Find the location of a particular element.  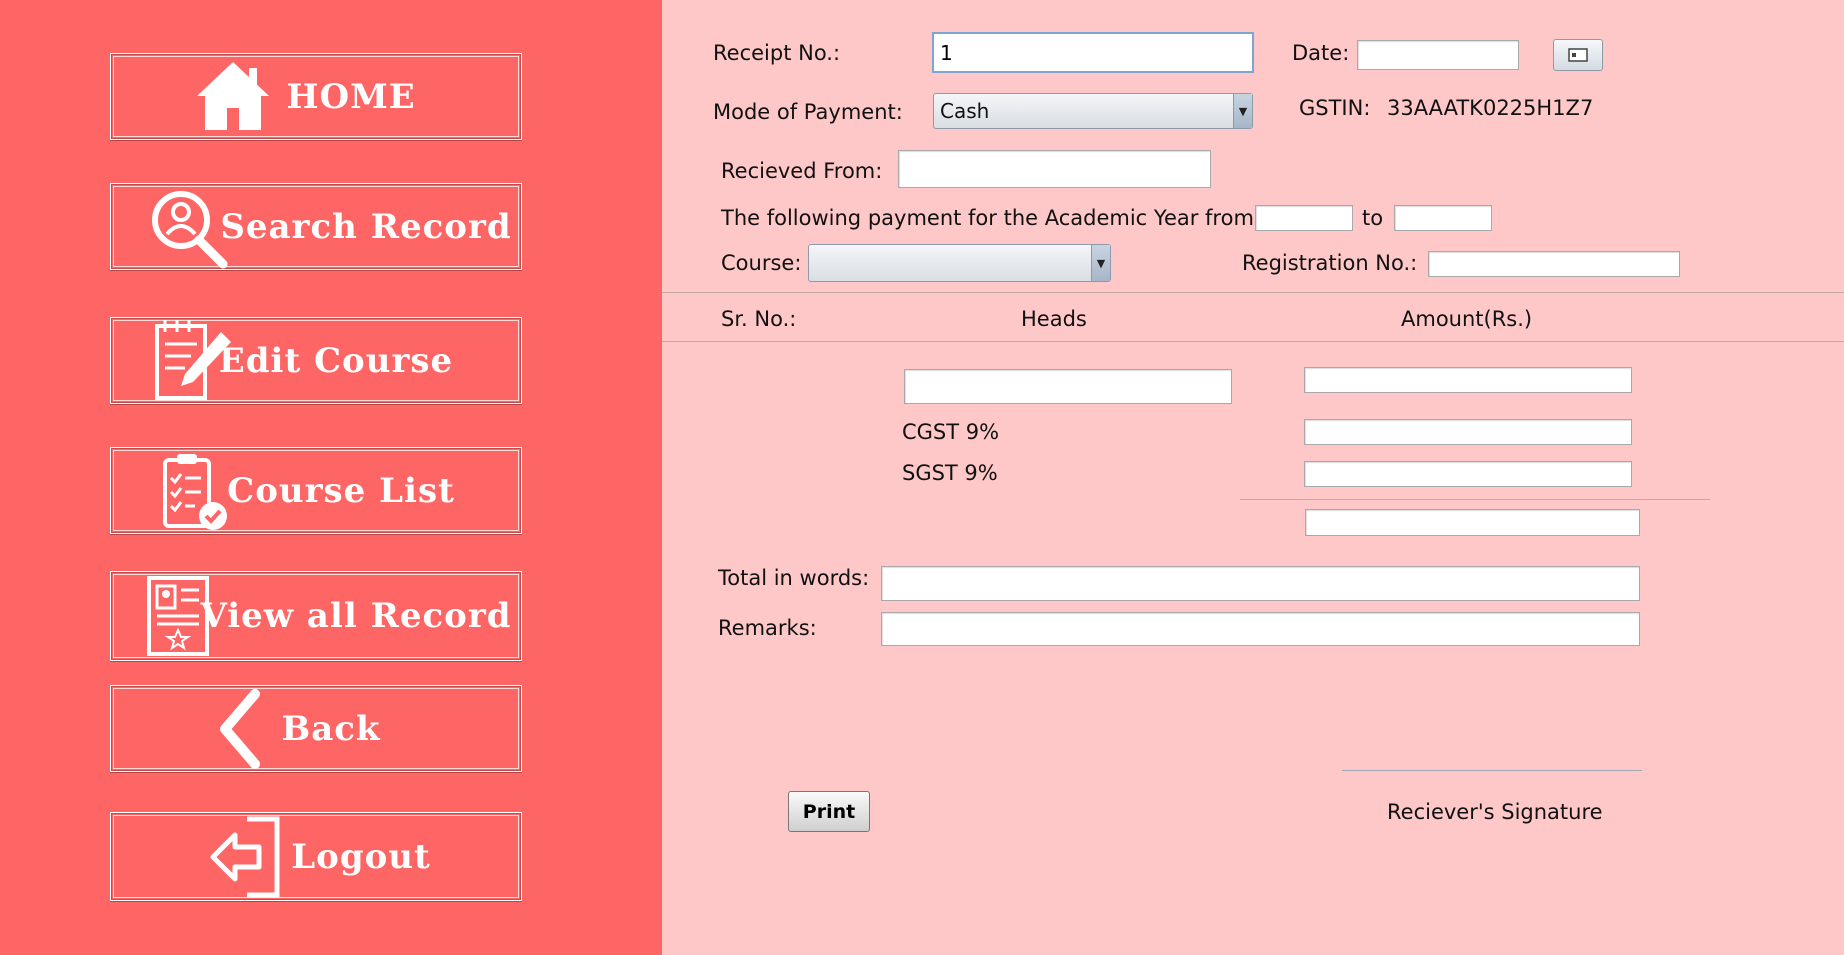

total-in-words-label: Total in words: is located at coordinates (794, 578).